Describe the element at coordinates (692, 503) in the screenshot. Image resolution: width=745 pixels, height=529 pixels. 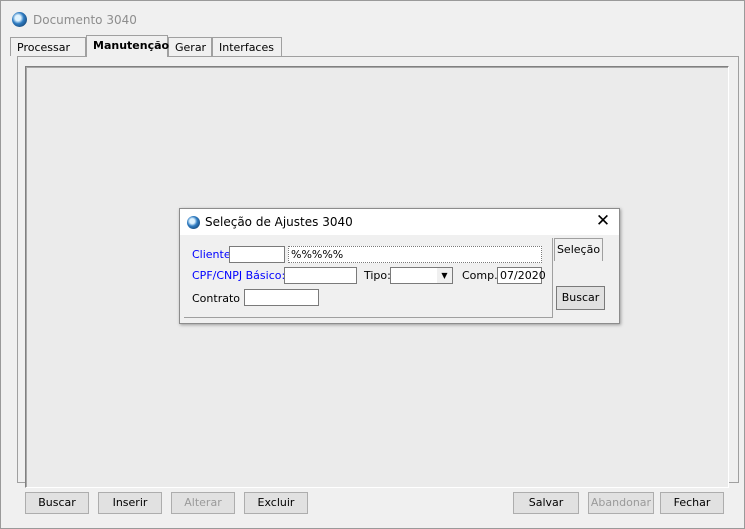
I see `fechar-button: Fechar` at that location.